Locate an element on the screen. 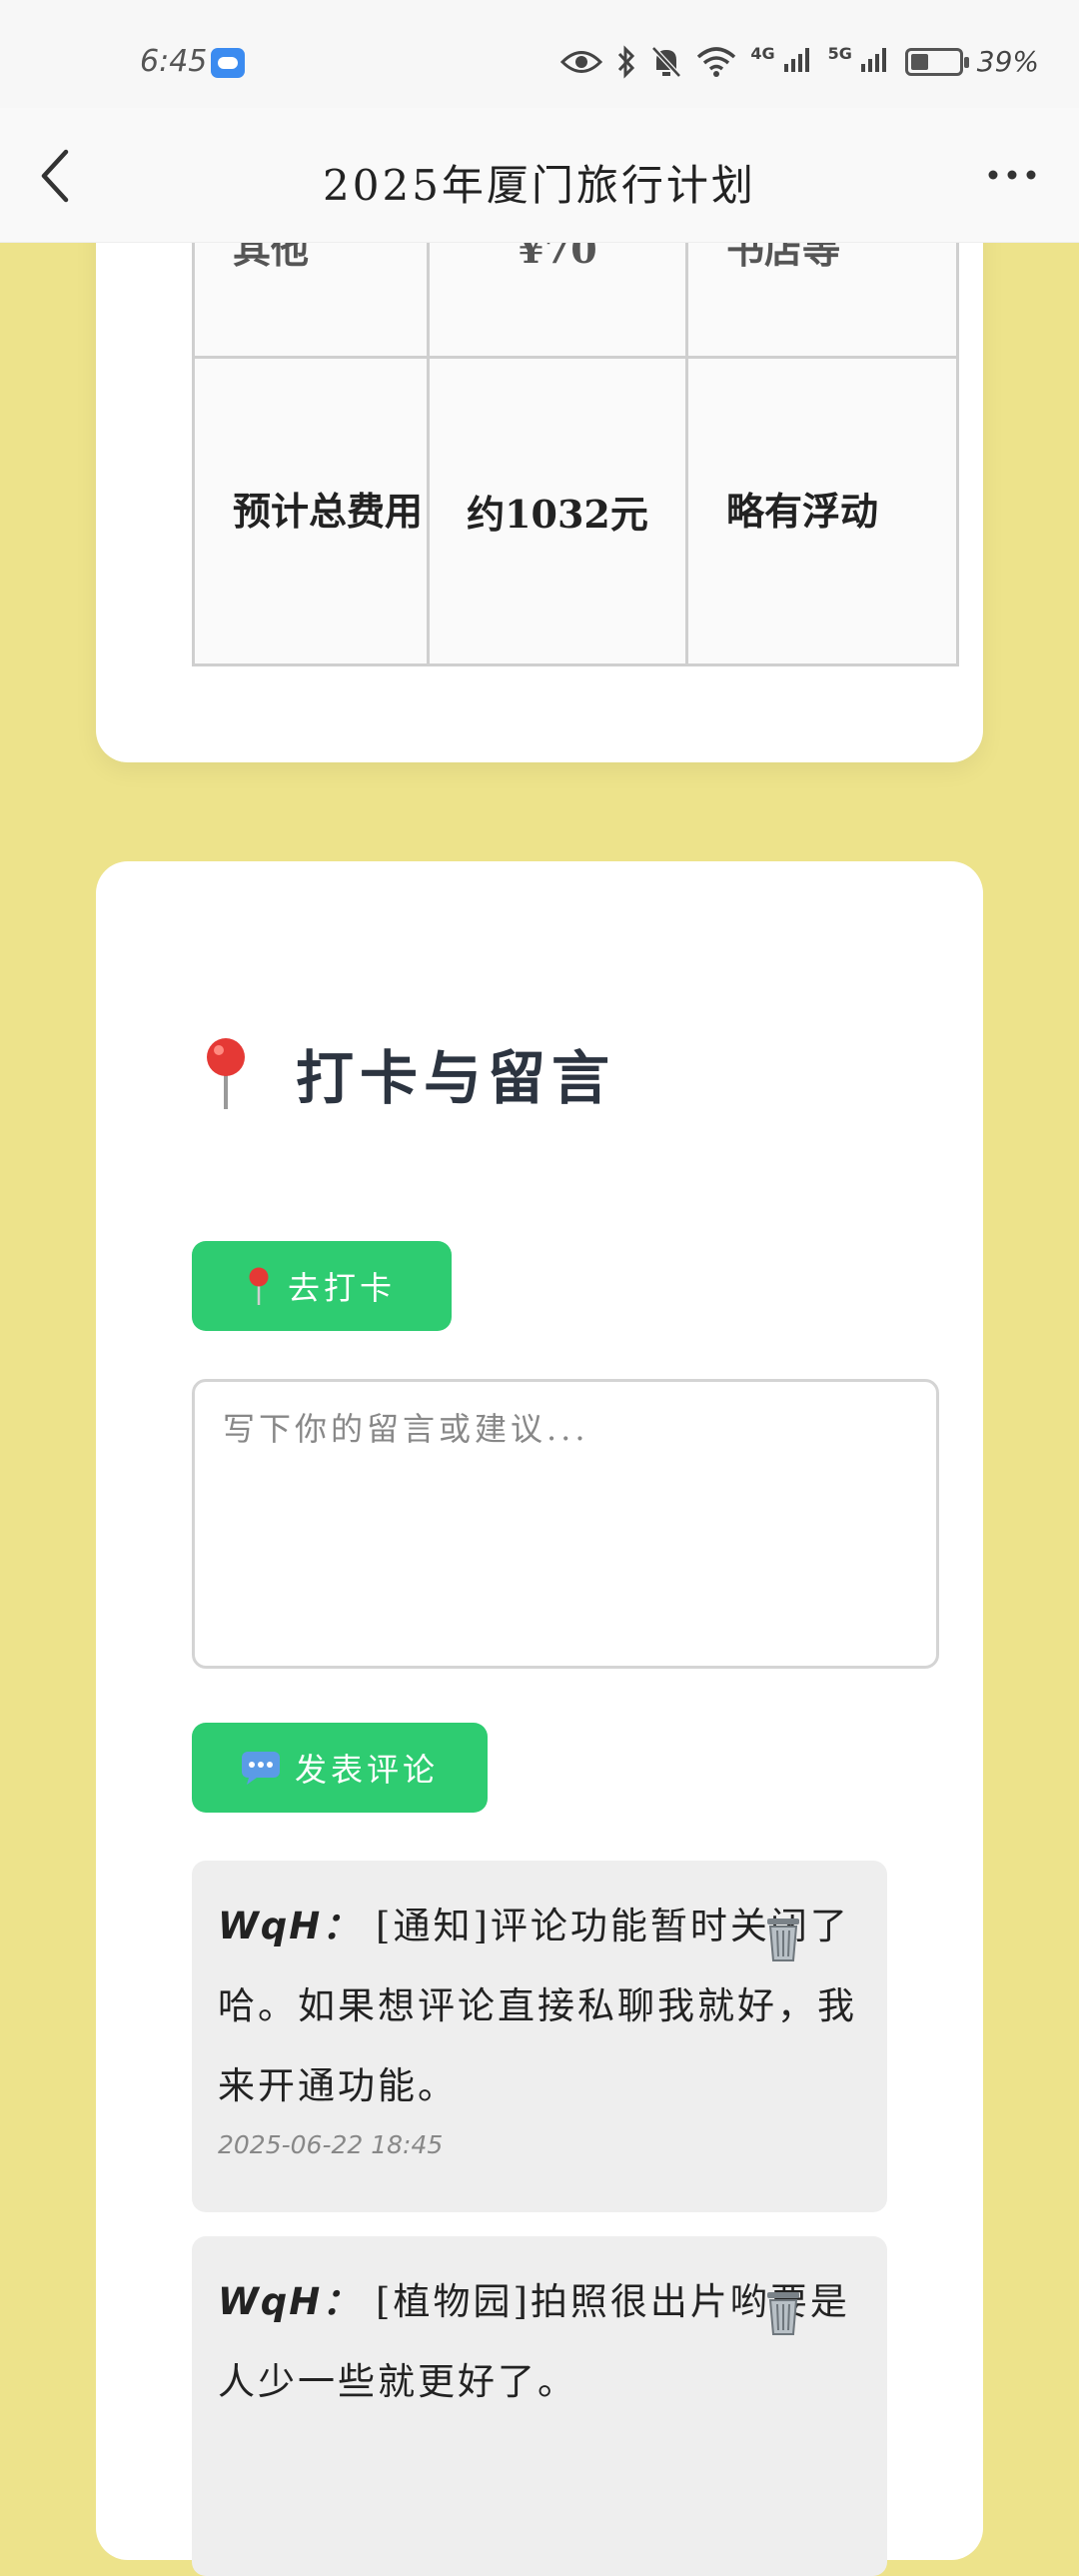  status-icons: 4G 5G 39% is located at coordinates (799, 61).